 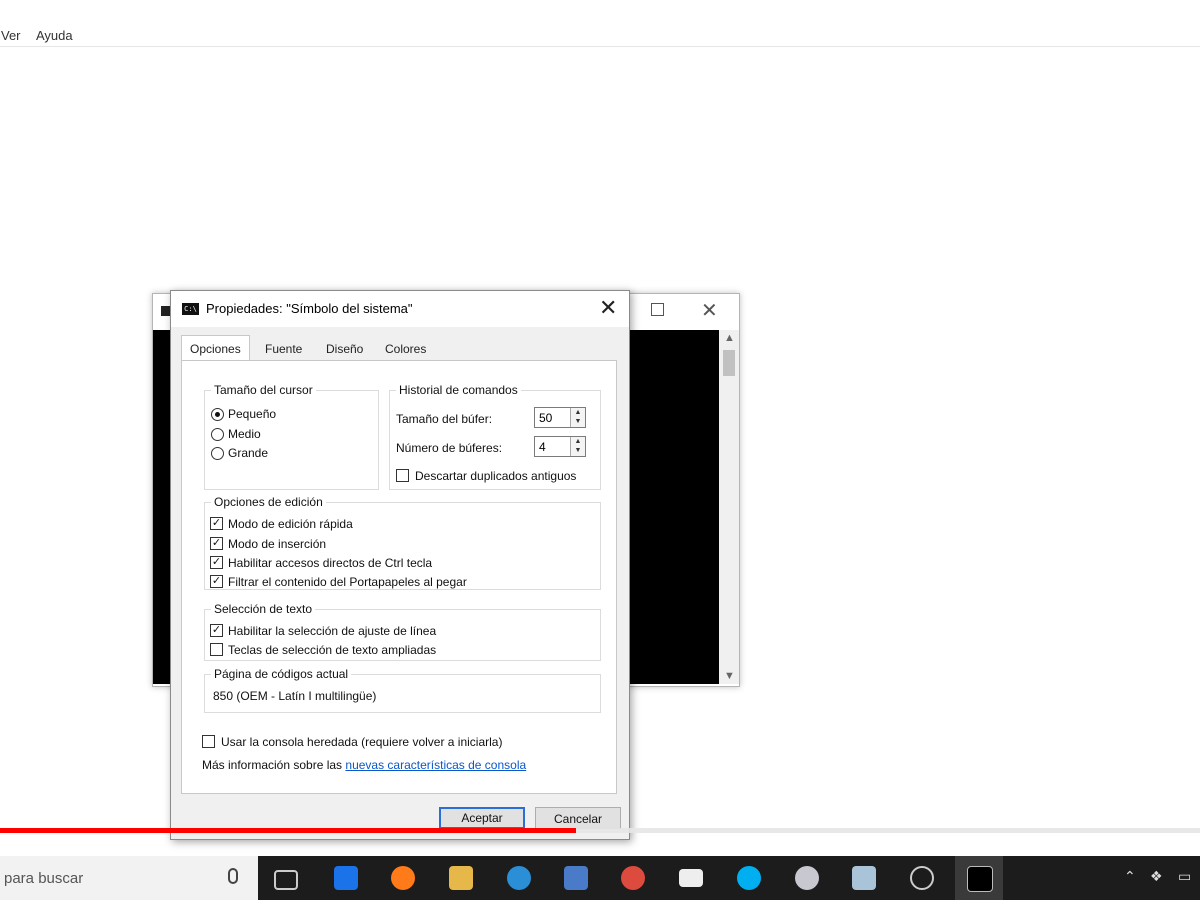 I want to click on radio-medio-label: Medio, so click(x=244, y=434).